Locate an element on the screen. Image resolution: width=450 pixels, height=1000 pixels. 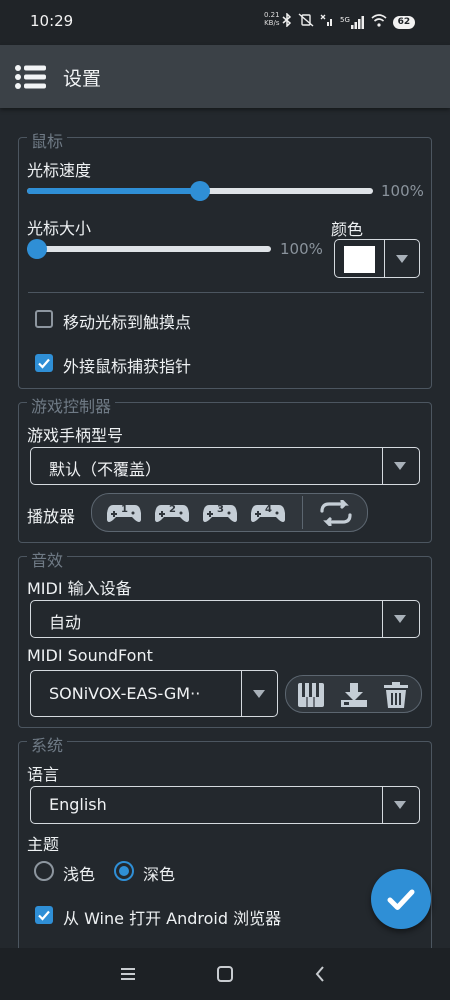
piano-keys-icon is located at coordinates (311, 695).